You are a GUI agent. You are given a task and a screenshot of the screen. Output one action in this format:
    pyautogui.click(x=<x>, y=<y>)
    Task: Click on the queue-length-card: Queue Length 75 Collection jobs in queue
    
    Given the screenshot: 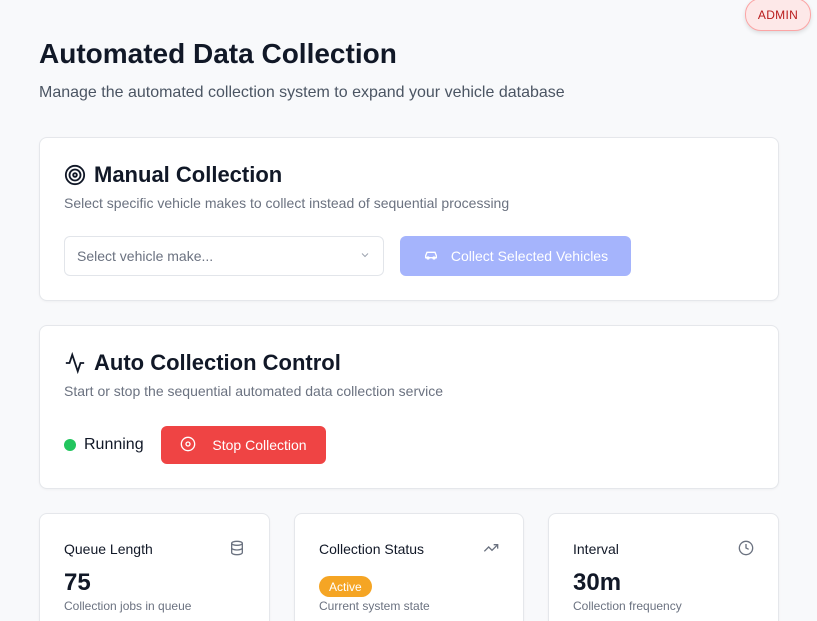 What is the action you would take?
    pyautogui.click(x=154, y=567)
    